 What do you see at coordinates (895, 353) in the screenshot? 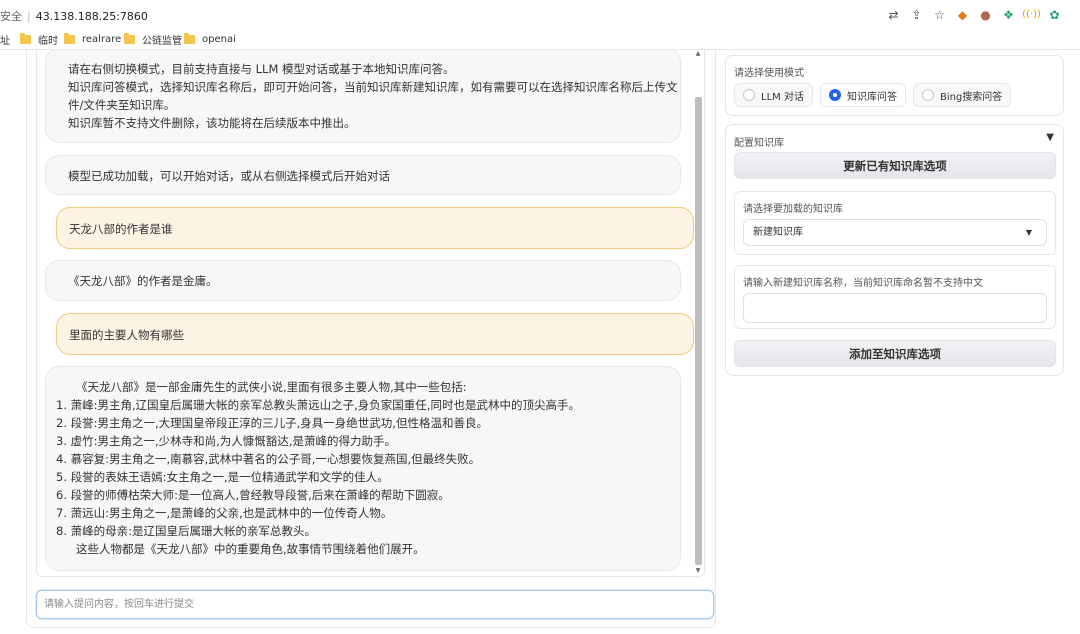
I see `add-kb-button: 添加至知识库选项` at bounding box center [895, 353].